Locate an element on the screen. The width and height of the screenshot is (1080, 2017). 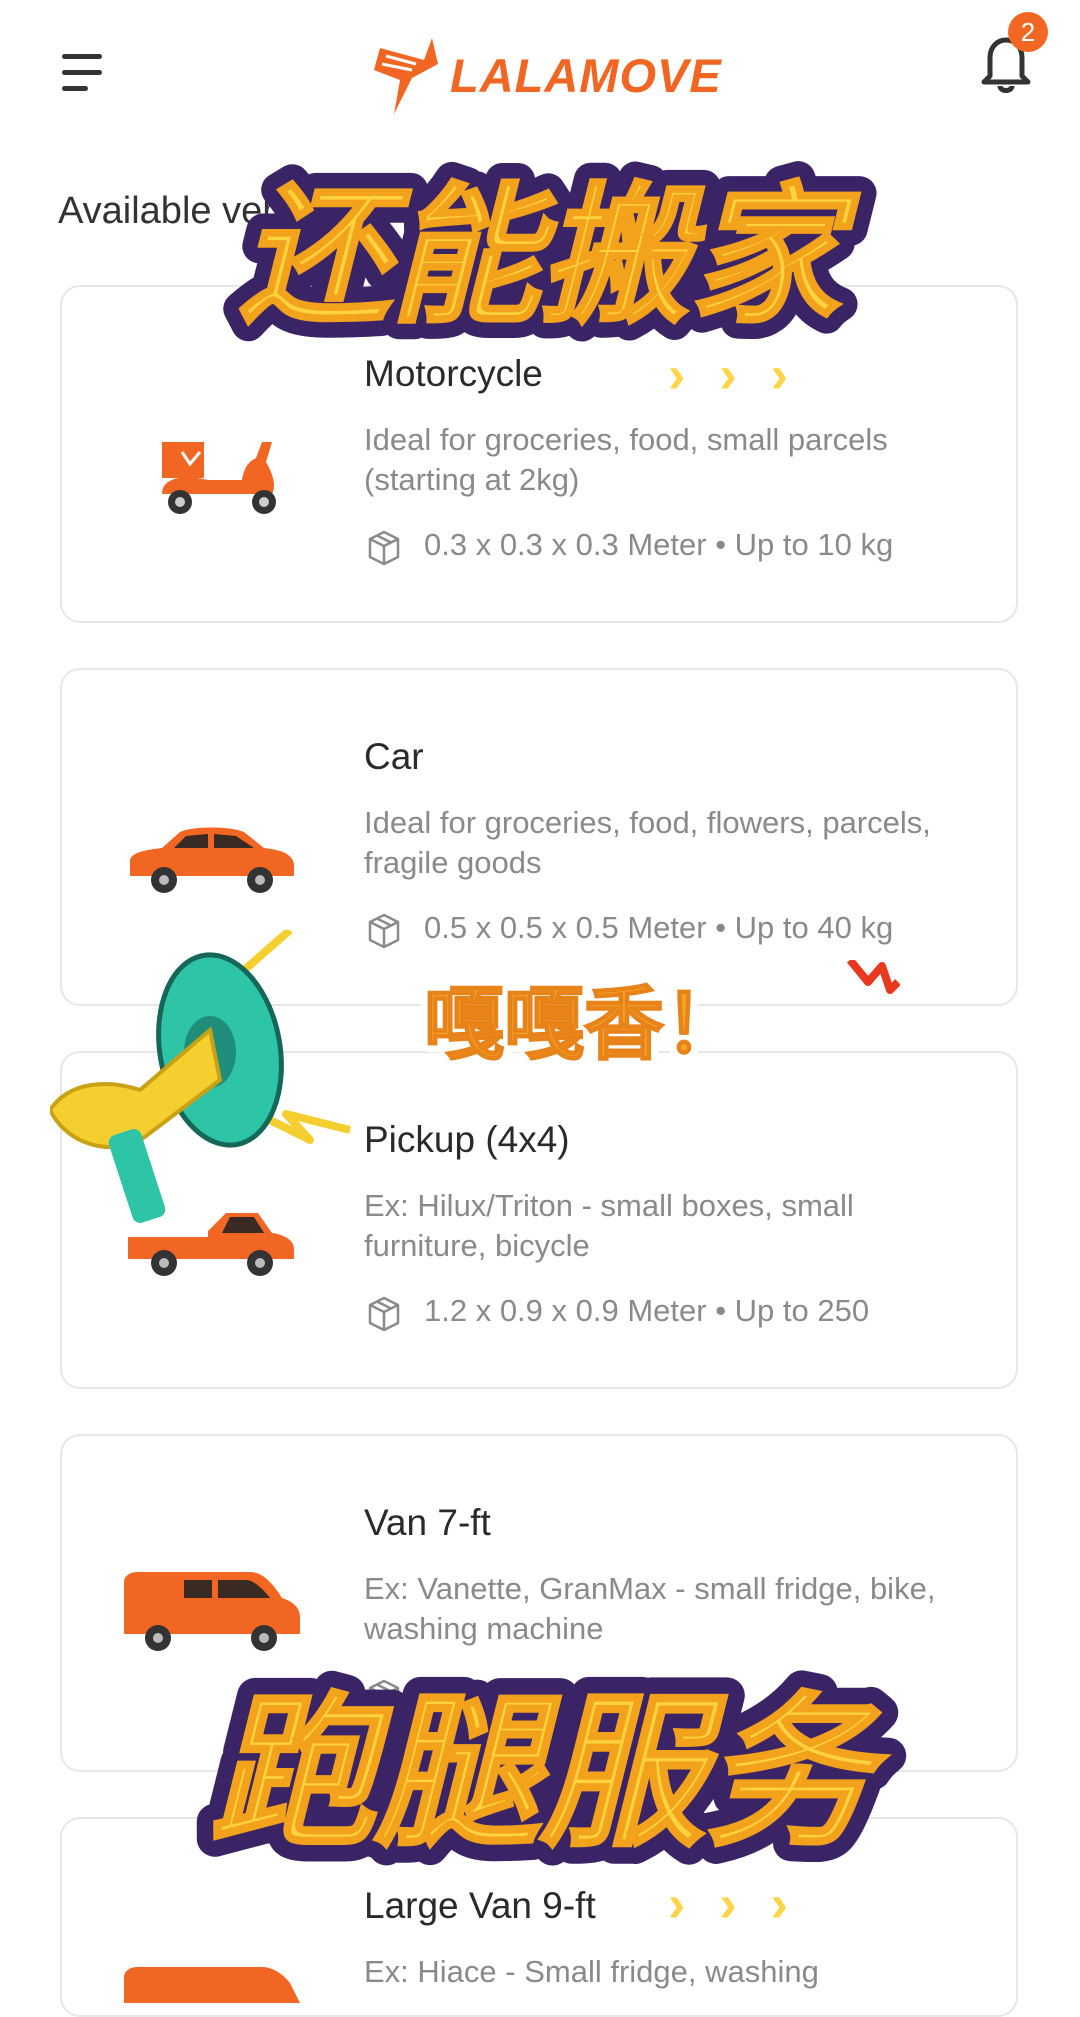
caption-banner-bottom: 跑腿服务 跑腿服务 is located at coordinates (549, 1769).